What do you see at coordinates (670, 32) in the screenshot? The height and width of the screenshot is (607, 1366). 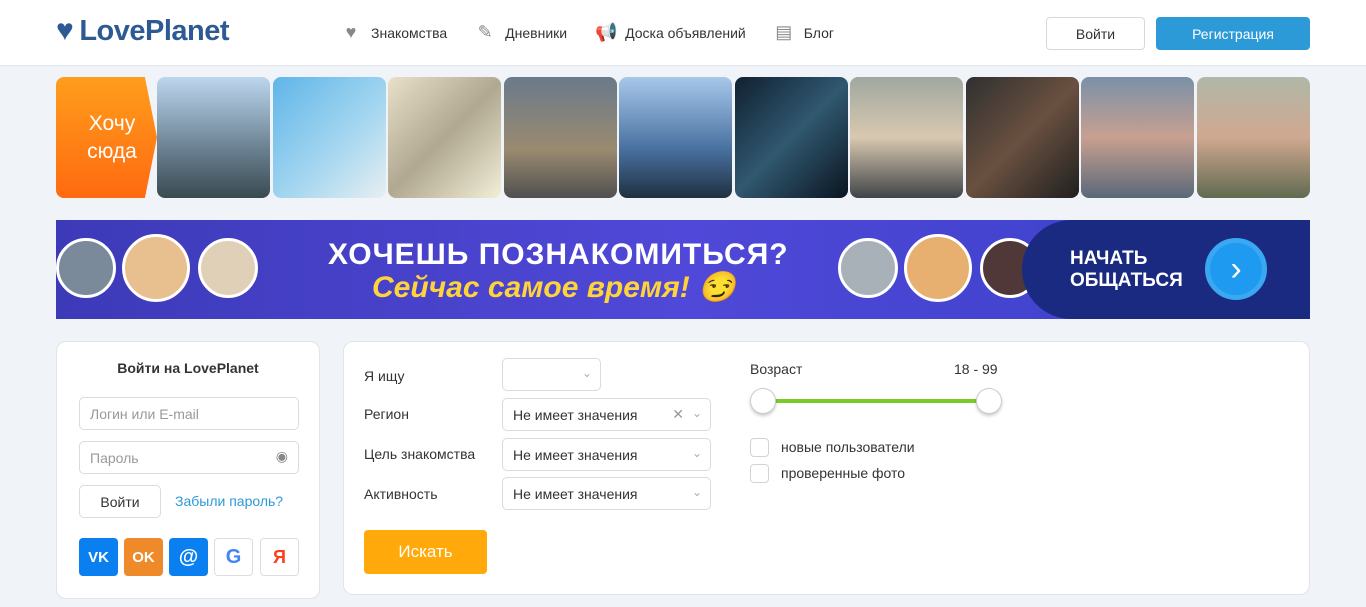 I see `nav-board: 📢 Доска объявлений` at bounding box center [670, 32].